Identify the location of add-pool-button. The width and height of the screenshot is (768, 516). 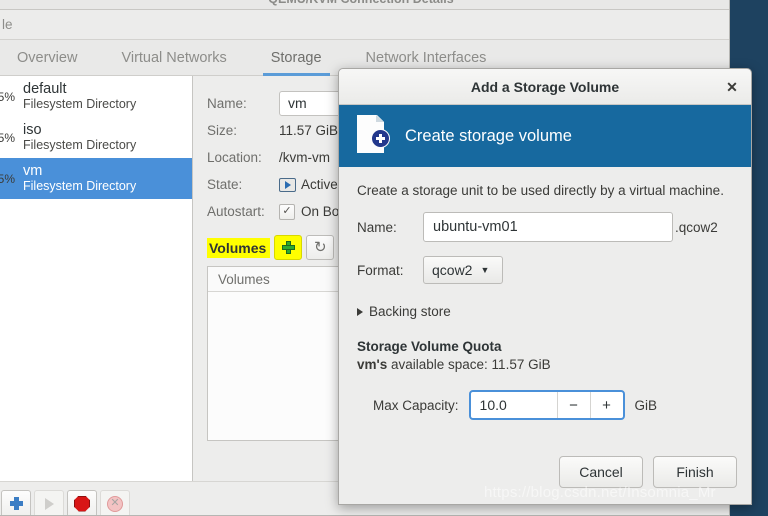
(16, 502).